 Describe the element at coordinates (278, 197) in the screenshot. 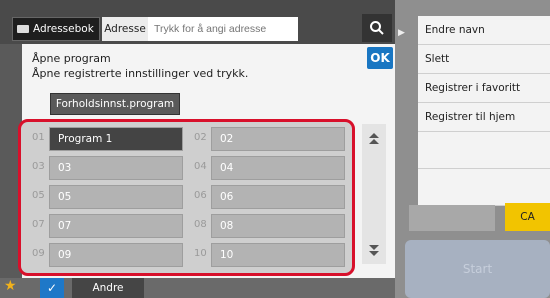

I see `program-slot-06: 06` at that location.